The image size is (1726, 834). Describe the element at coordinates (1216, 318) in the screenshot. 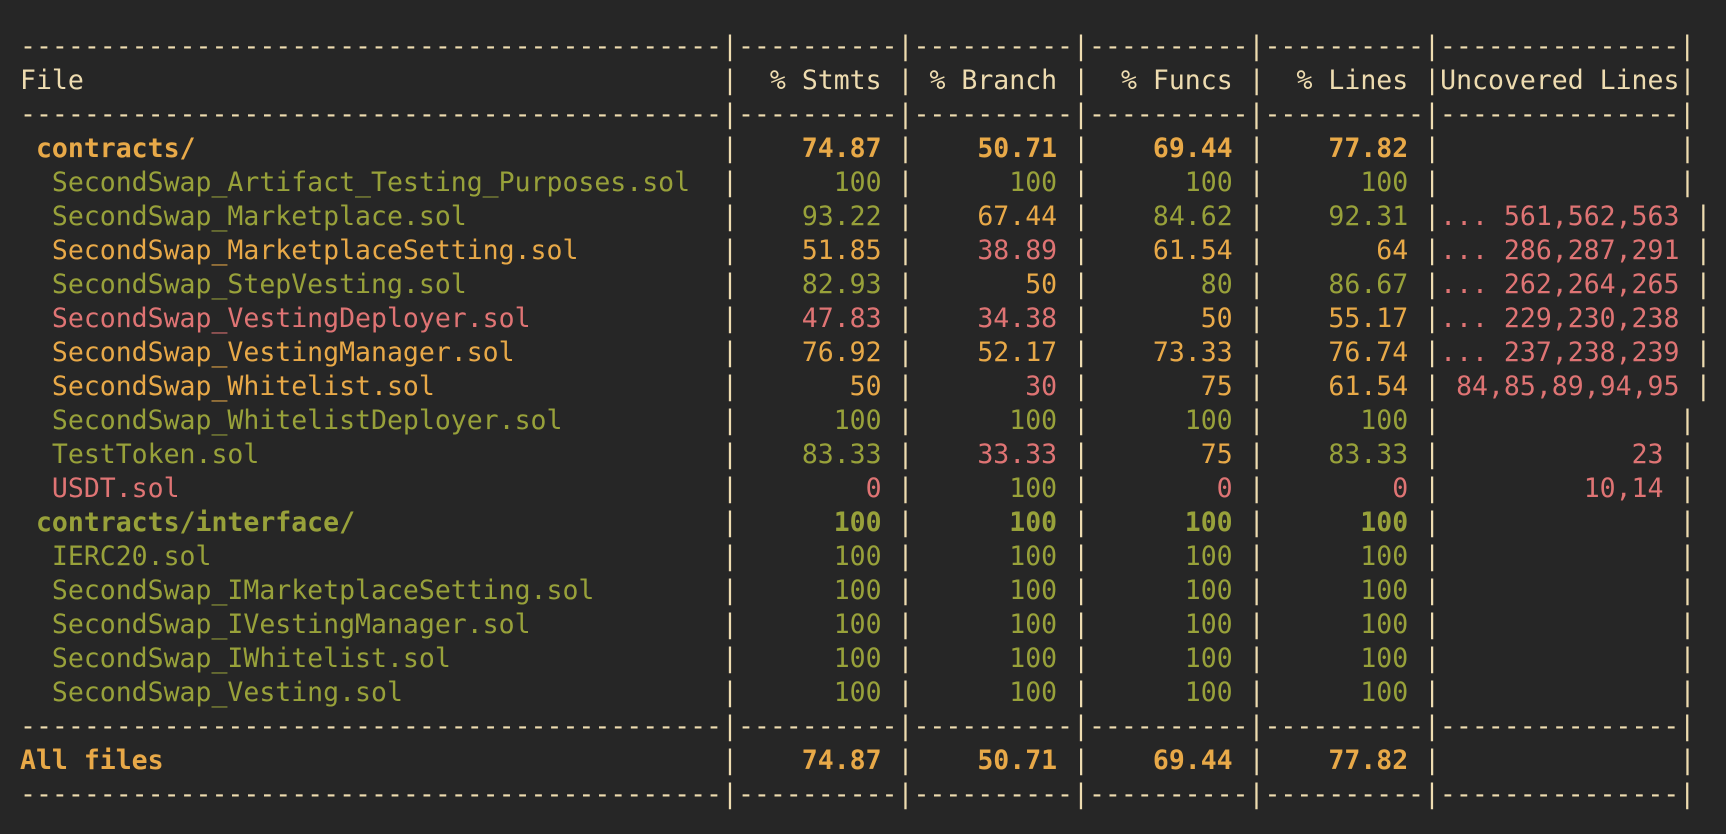

I see `funcs-value: 50` at that location.